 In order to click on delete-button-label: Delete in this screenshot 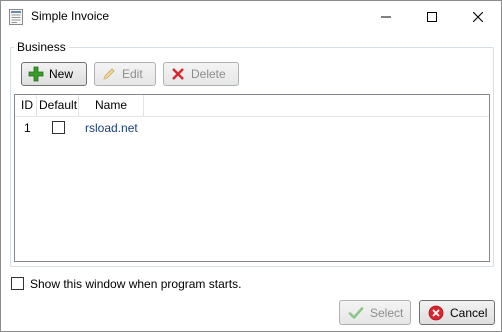, I will do `click(208, 74)`.